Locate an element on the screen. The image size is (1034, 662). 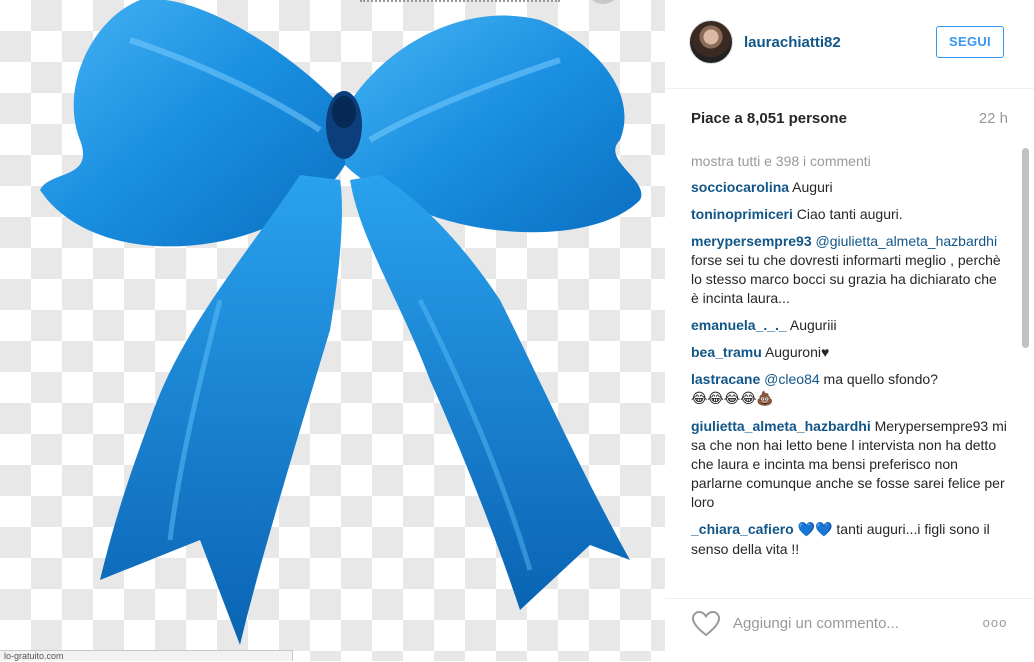
comment-item: bea_tramu Auguroni♥ is located at coordinates (849, 352).